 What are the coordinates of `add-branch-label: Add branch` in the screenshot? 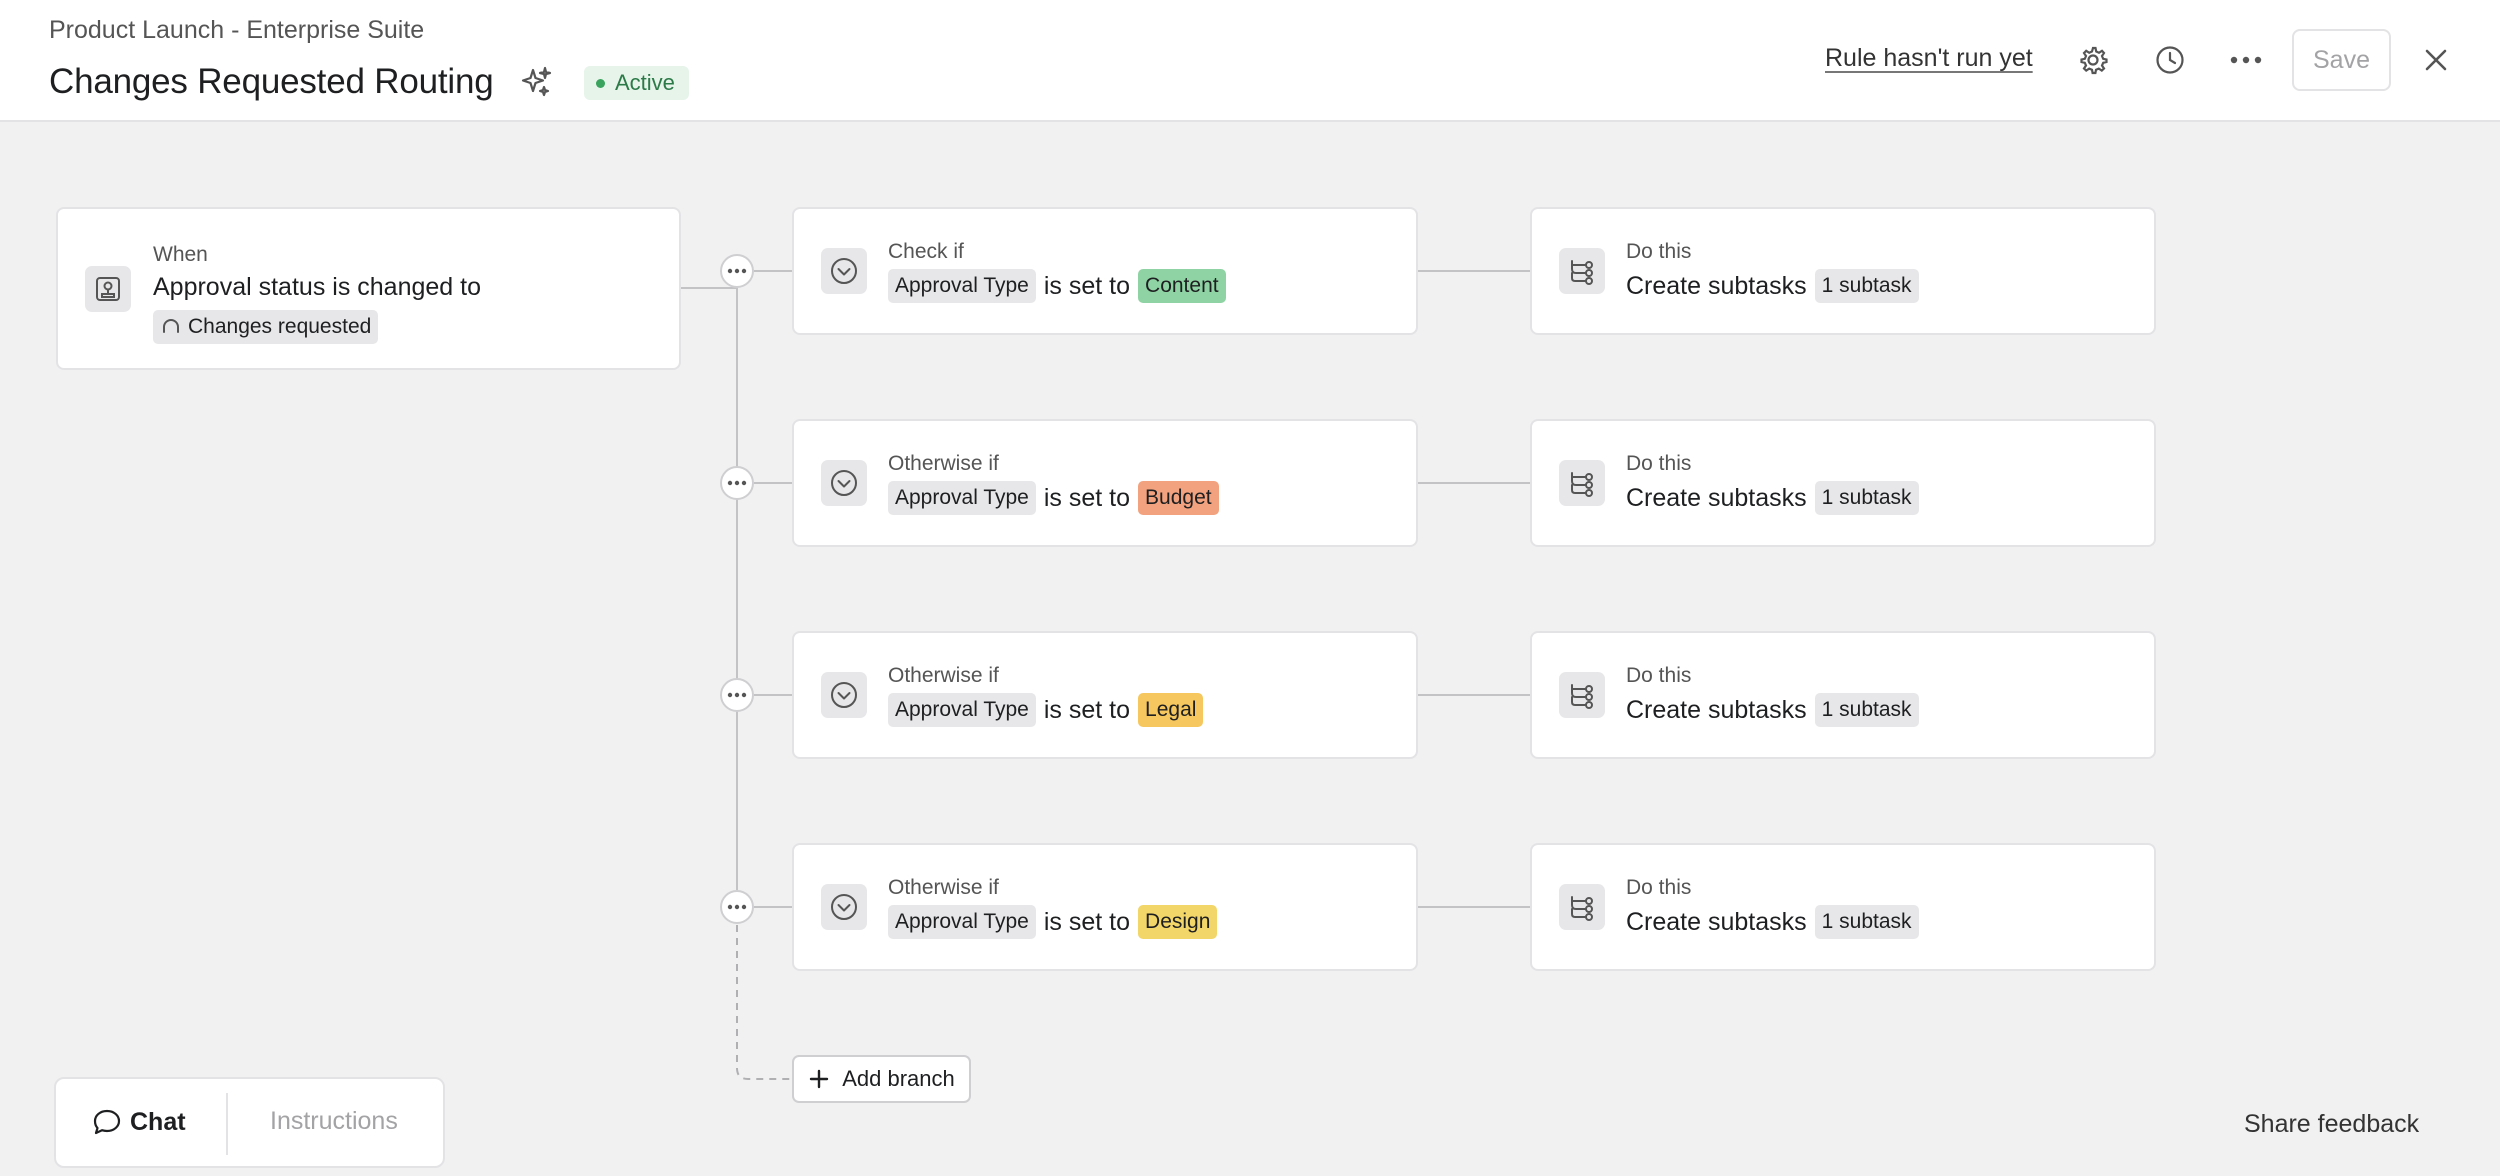 It's located at (898, 1078).